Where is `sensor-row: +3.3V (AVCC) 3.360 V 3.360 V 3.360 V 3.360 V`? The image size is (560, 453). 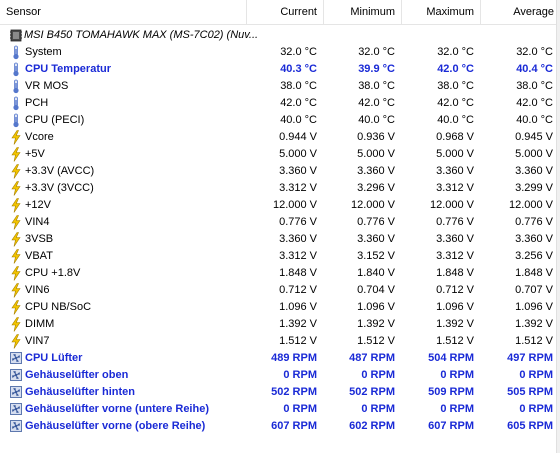
sensor-row: +3.3V (AVCC) 3.360 V 3.360 V 3.360 V 3.360 V is located at coordinates (280, 171).